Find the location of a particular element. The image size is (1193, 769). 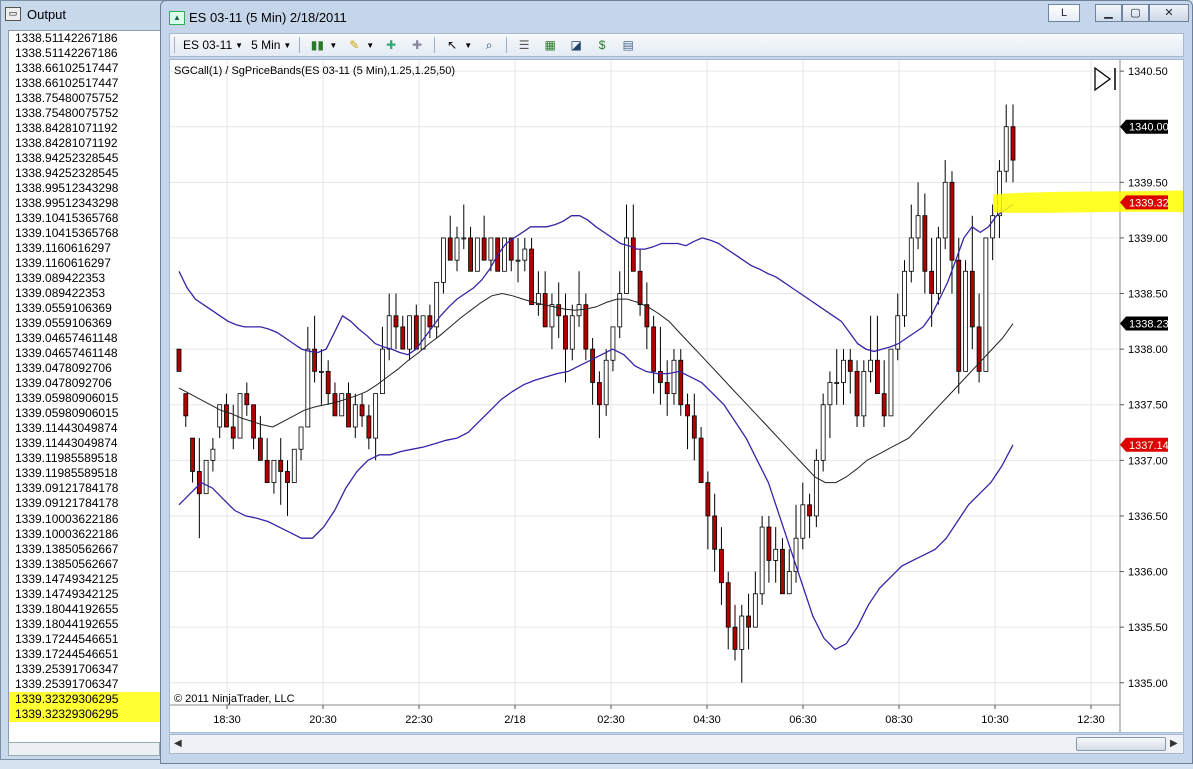

minimize-icon: ▁ is located at coordinates (1108, 13).